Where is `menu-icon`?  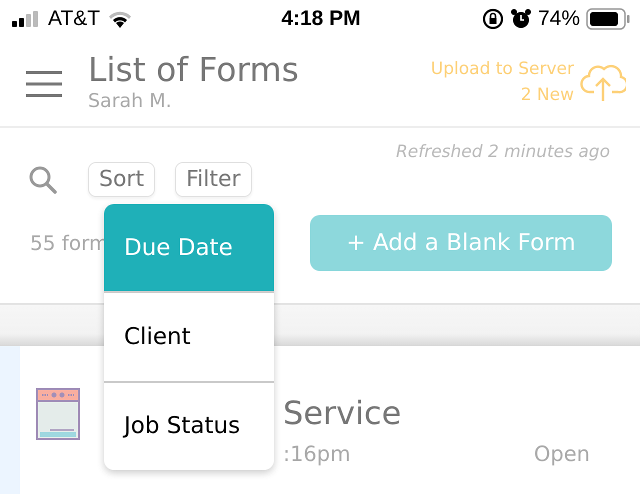 menu-icon is located at coordinates (44, 84).